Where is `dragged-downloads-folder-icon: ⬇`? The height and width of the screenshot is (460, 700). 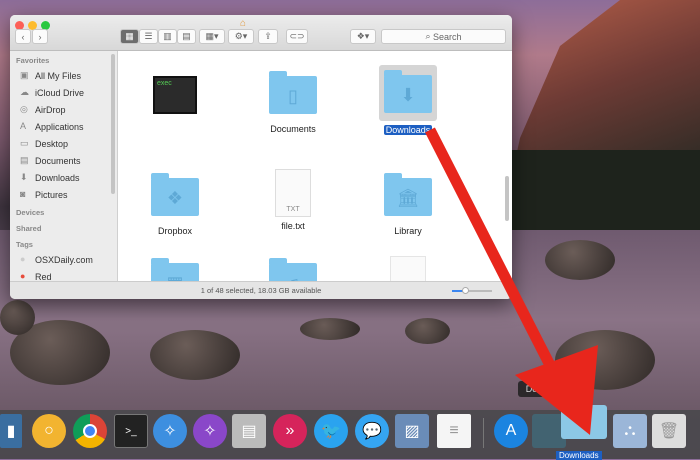 dragged-downloads-folder-icon: ⬇ is located at coordinates (584, 422).